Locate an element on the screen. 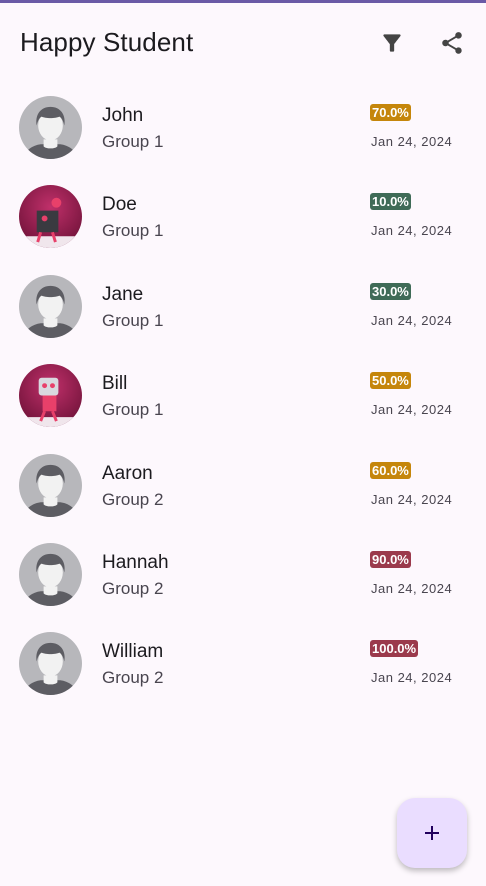  student-row: Jane Group 1 30.0% Jan 24, 2024 is located at coordinates (243, 306).